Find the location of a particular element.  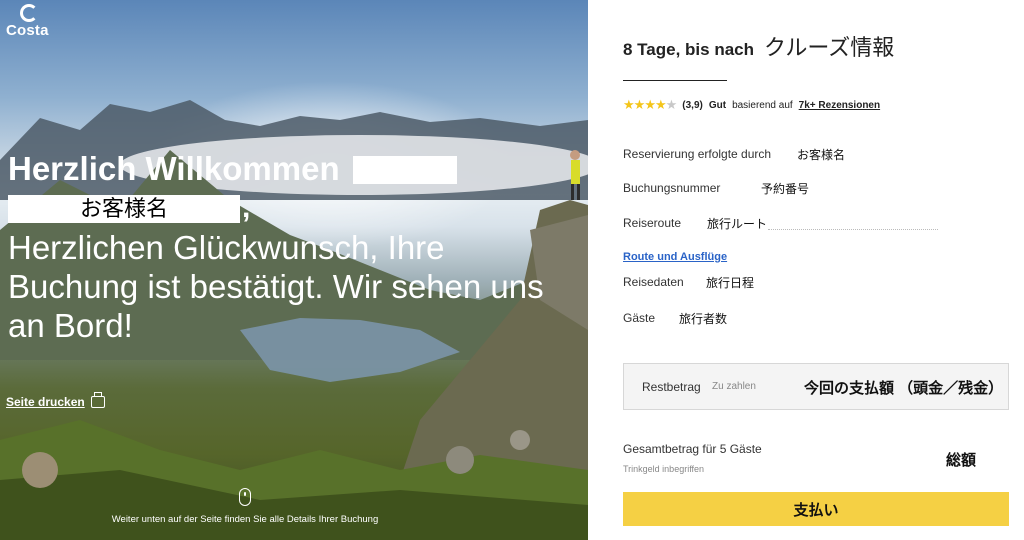

redacted-block is located at coordinates (404, 170).